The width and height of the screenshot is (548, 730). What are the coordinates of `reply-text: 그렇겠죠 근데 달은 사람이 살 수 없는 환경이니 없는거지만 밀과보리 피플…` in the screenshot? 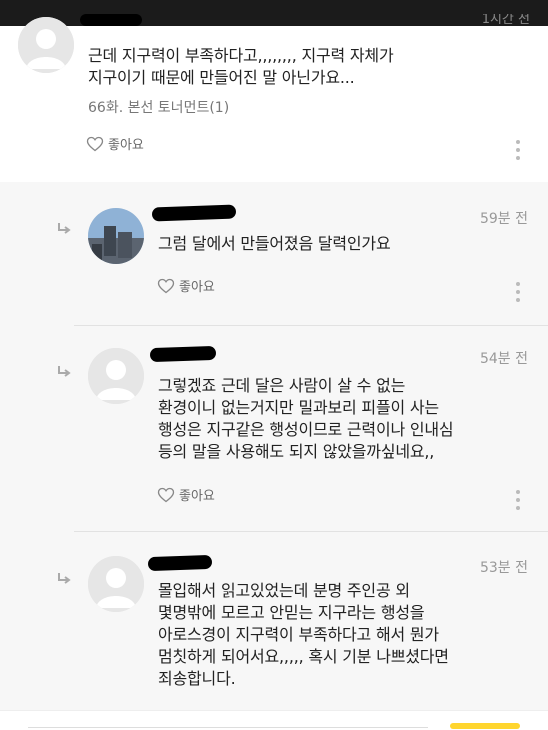 It's located at (306, 418).